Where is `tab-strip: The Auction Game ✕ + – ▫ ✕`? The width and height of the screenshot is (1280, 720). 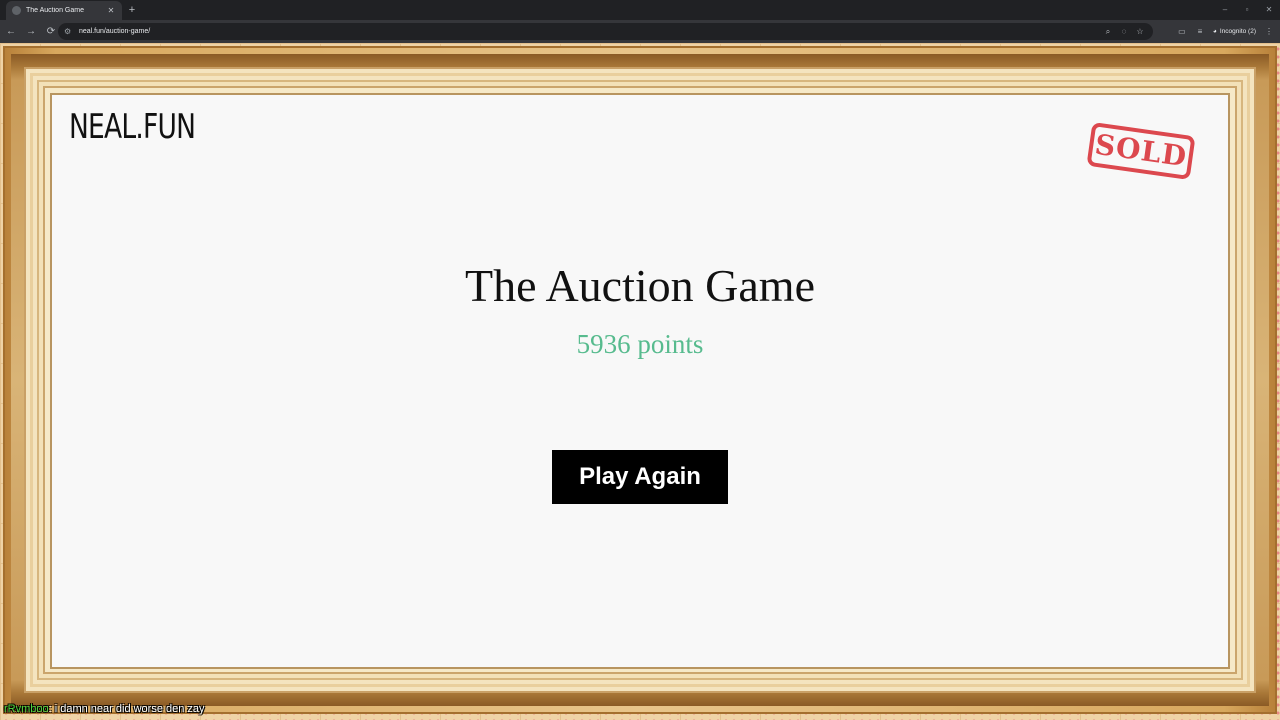 tab-strip: The Auction Game ✕ + – ▫ ✕ is located at coordinates (640, 10).